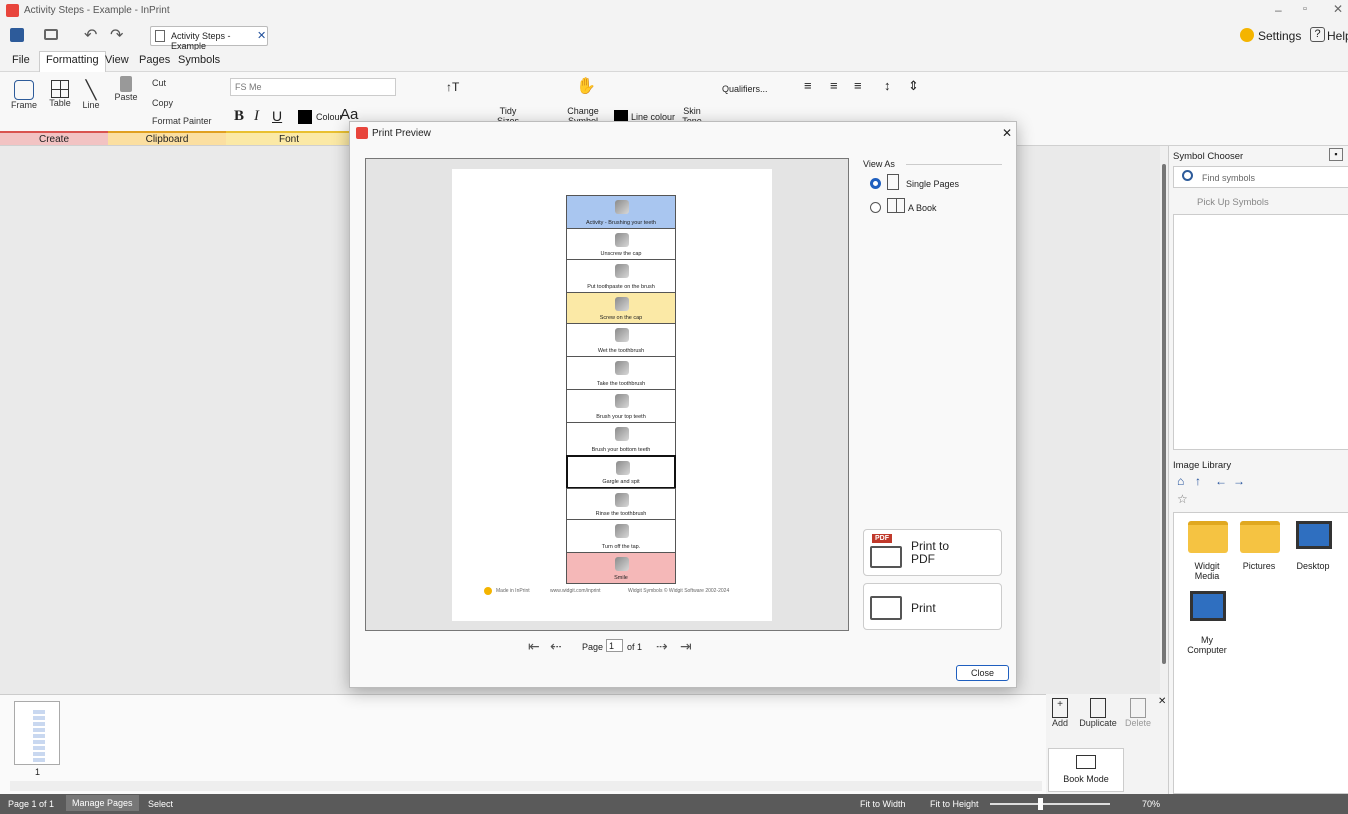  Describe the element at coordinates (1278, 10) in the screenshot. I see `minimize-icon: –` at that location.